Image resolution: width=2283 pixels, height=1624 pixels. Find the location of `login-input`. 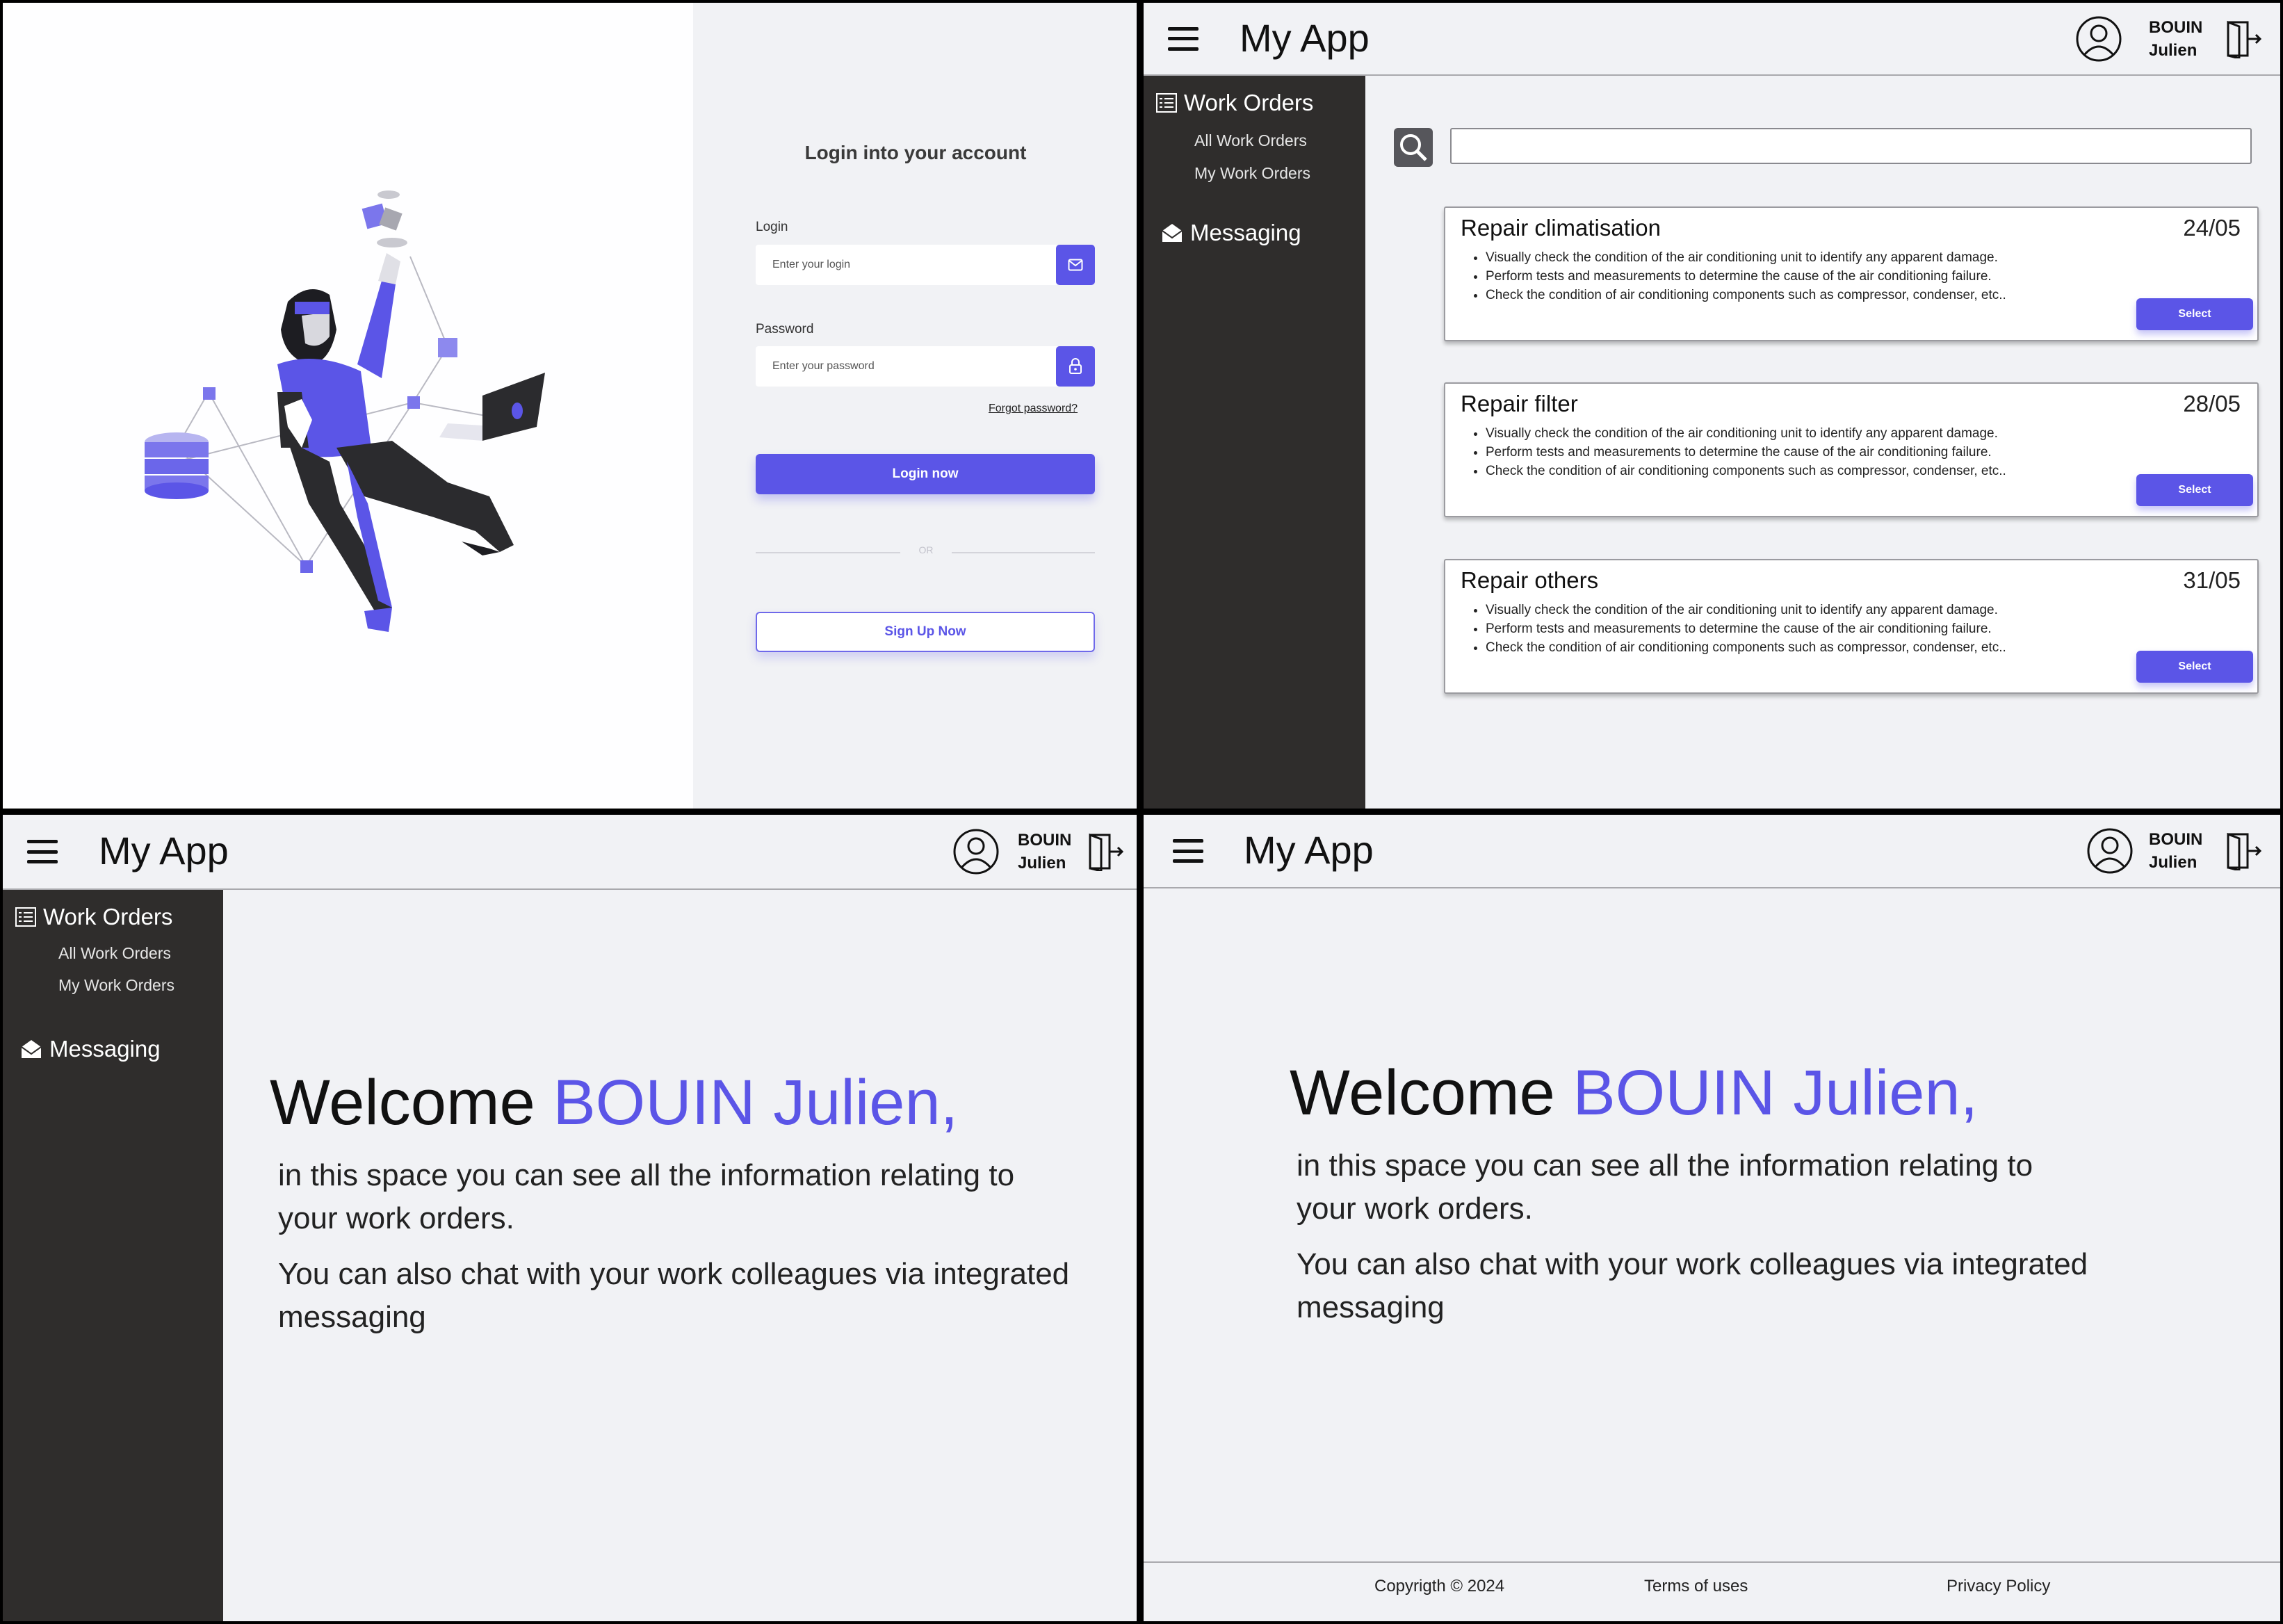

login-input is located at coordinates (902, 265).